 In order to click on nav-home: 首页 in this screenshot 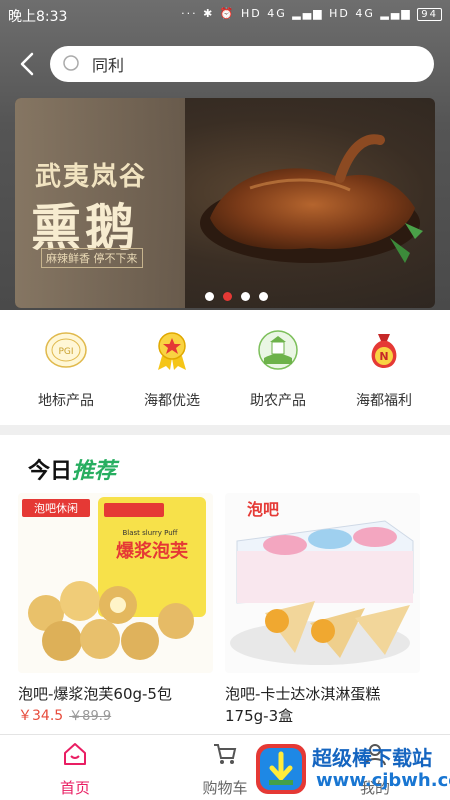, I will do `click(75, 769)`.